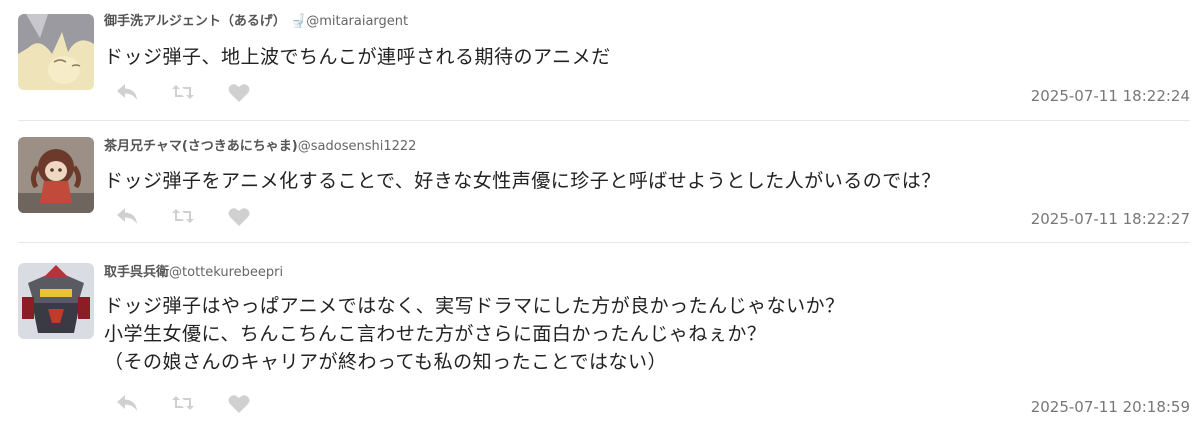  What do you see at coordinates (357, 146) in the screenshot?
I see `handle: @sadosenshi1222` at bounding box center [357, 146].